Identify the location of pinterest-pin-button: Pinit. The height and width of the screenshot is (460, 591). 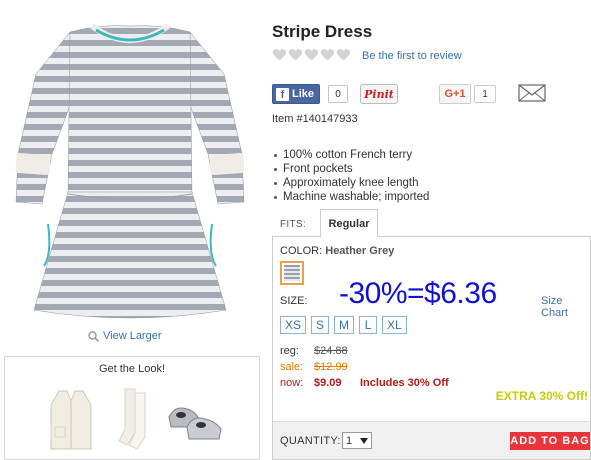
(379, 94).